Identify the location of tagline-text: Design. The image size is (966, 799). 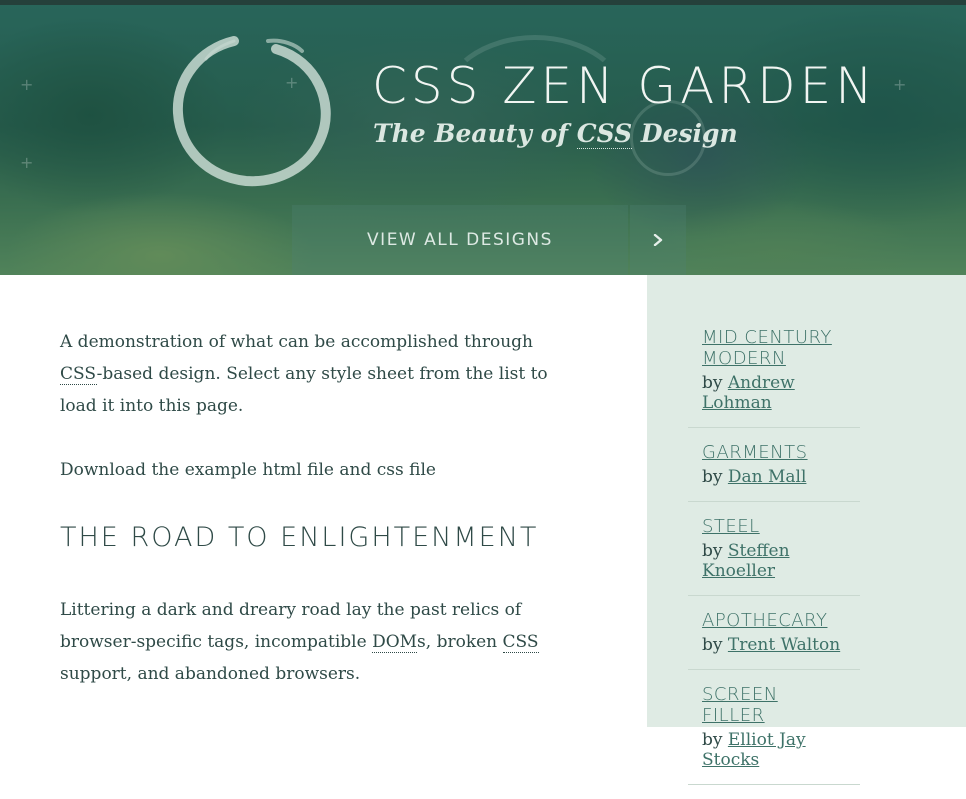
(685, 133).